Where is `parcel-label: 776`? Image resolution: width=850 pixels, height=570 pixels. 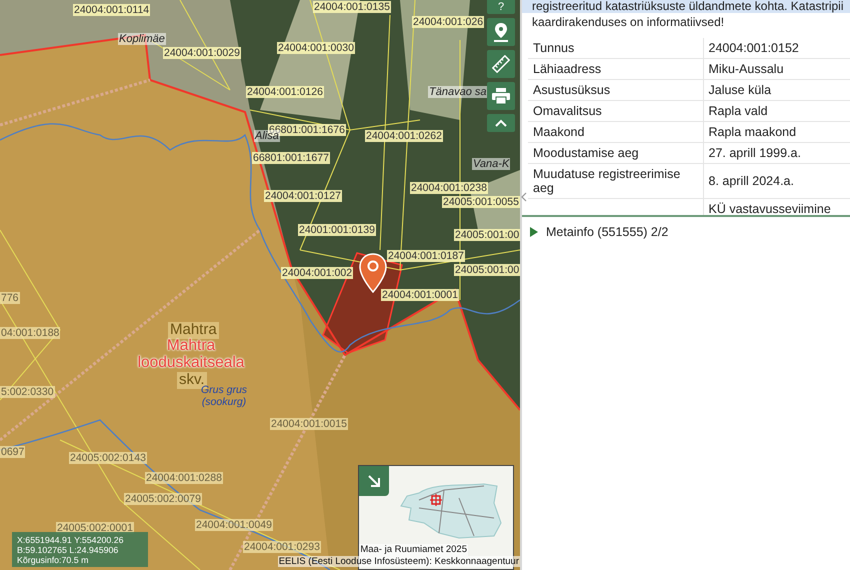
parcel-label: 776 is located at coordinates (10, 298).